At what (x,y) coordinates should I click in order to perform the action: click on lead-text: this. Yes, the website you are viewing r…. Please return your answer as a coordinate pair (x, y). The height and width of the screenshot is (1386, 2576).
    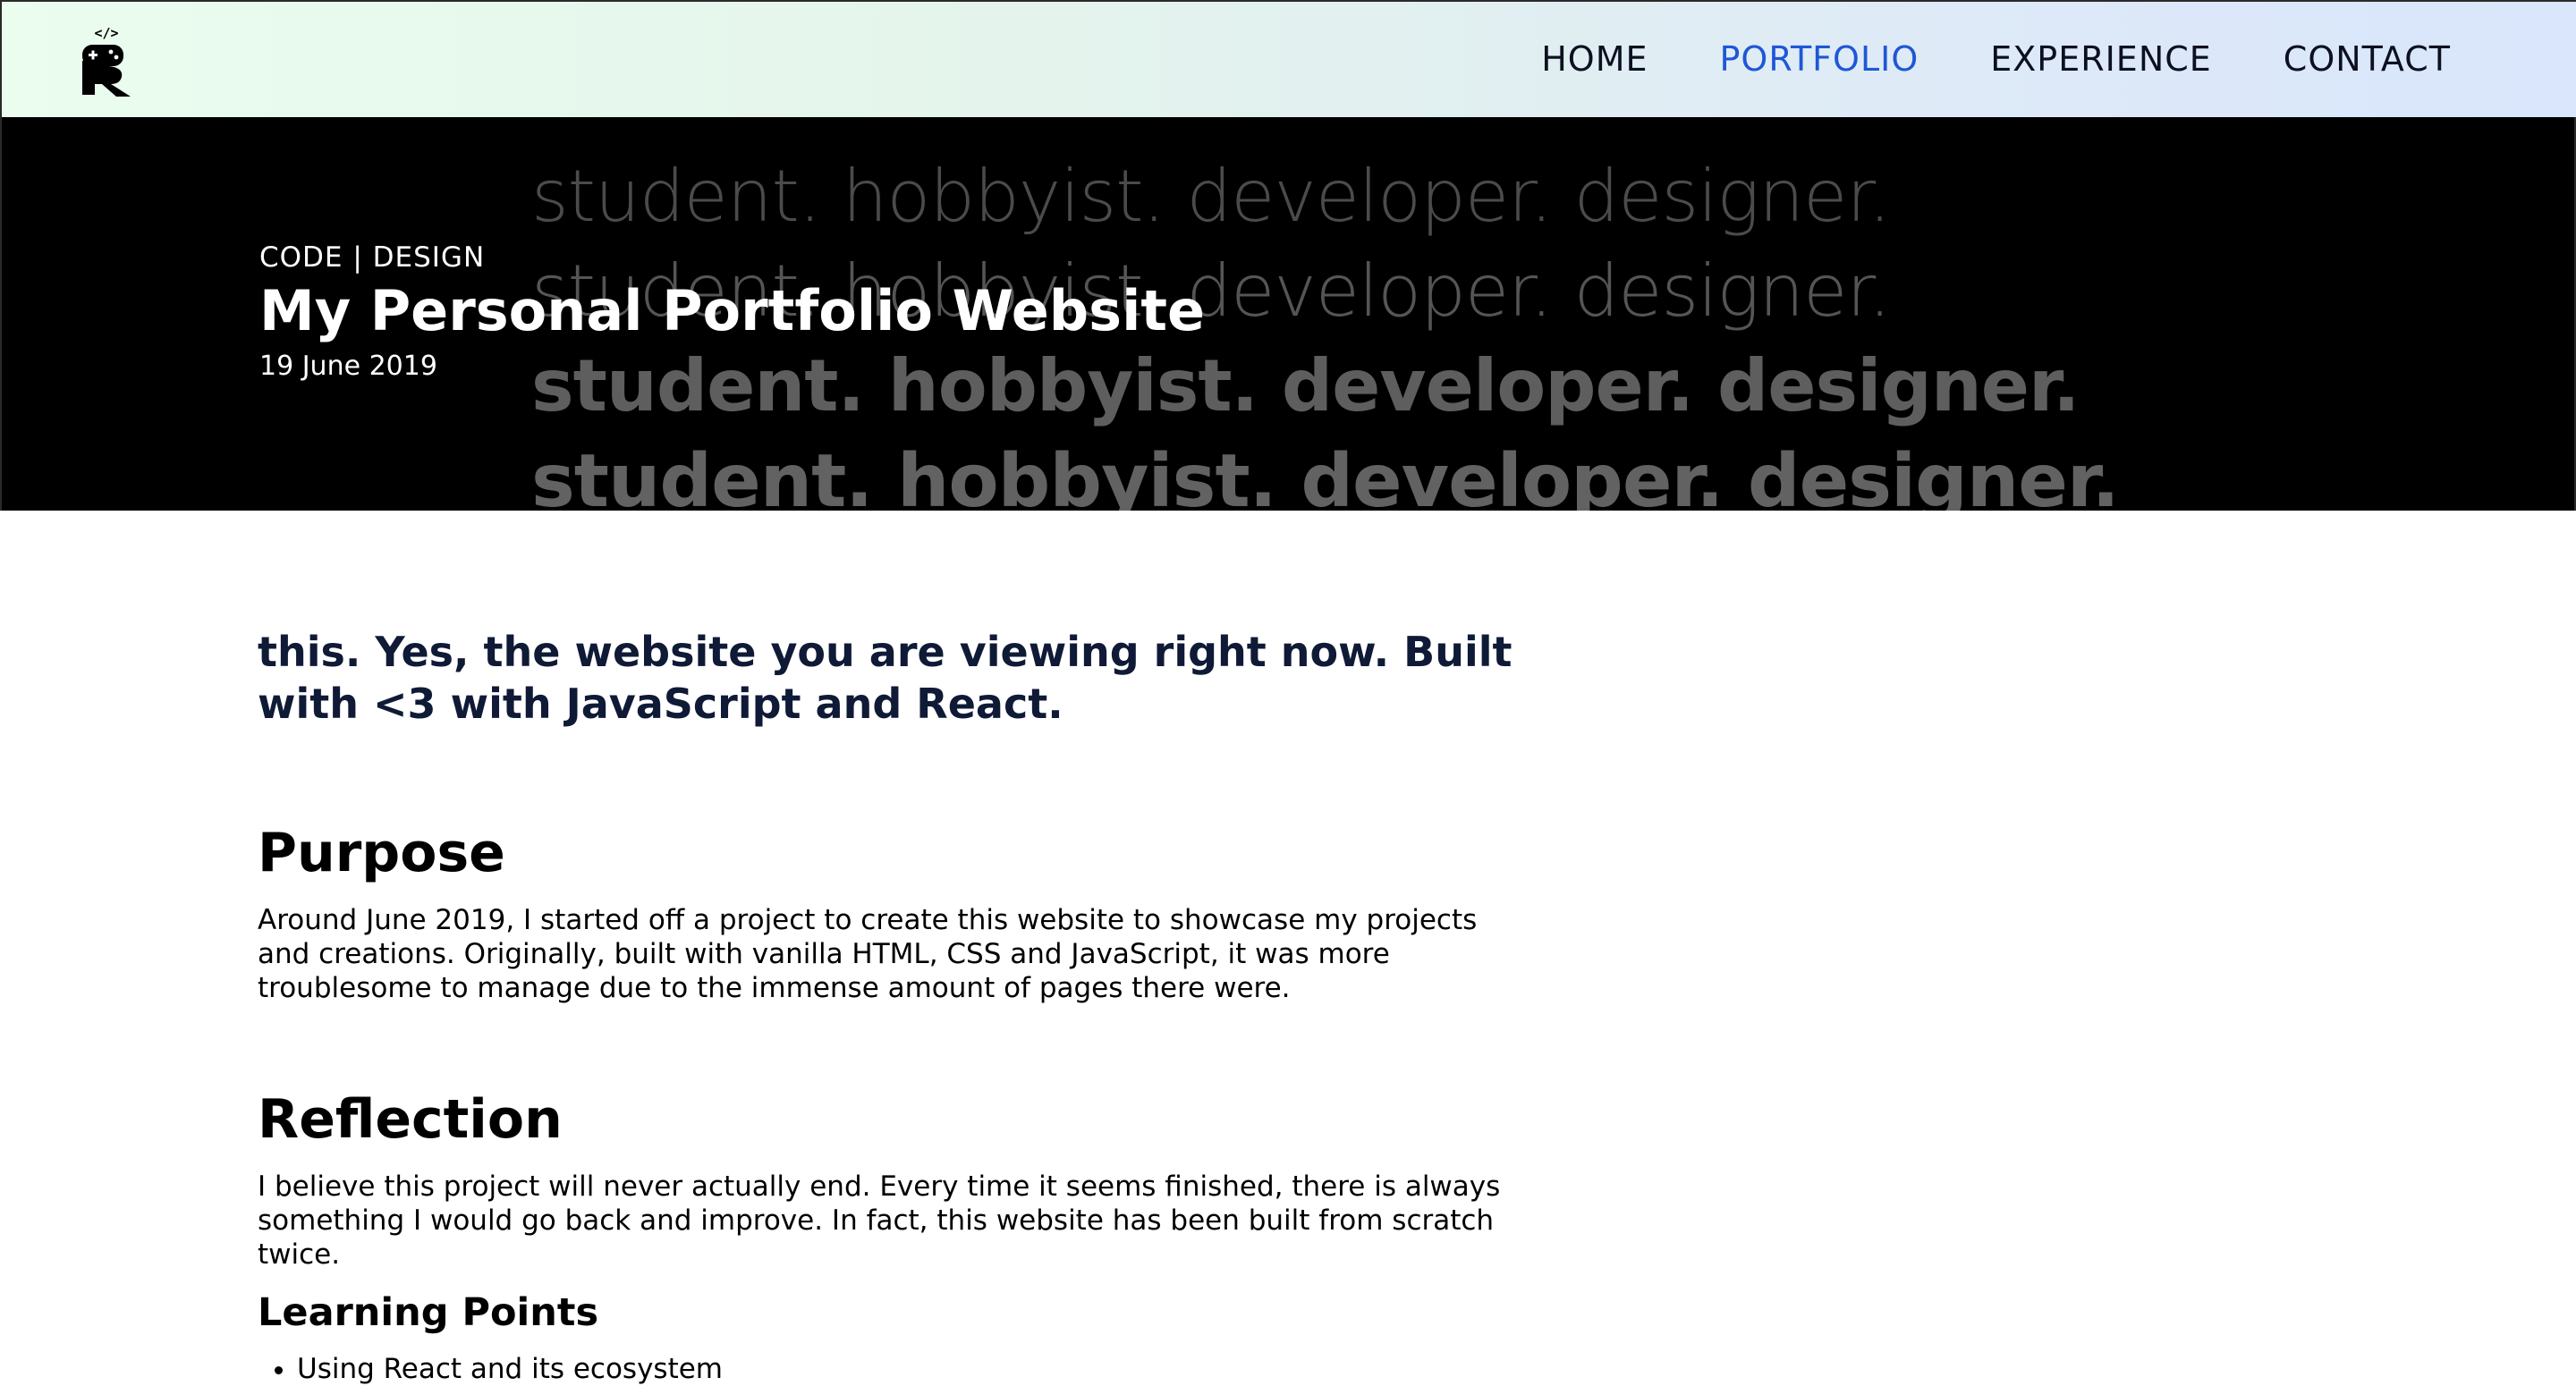
    Looking at the image, I should click on (885, 678).